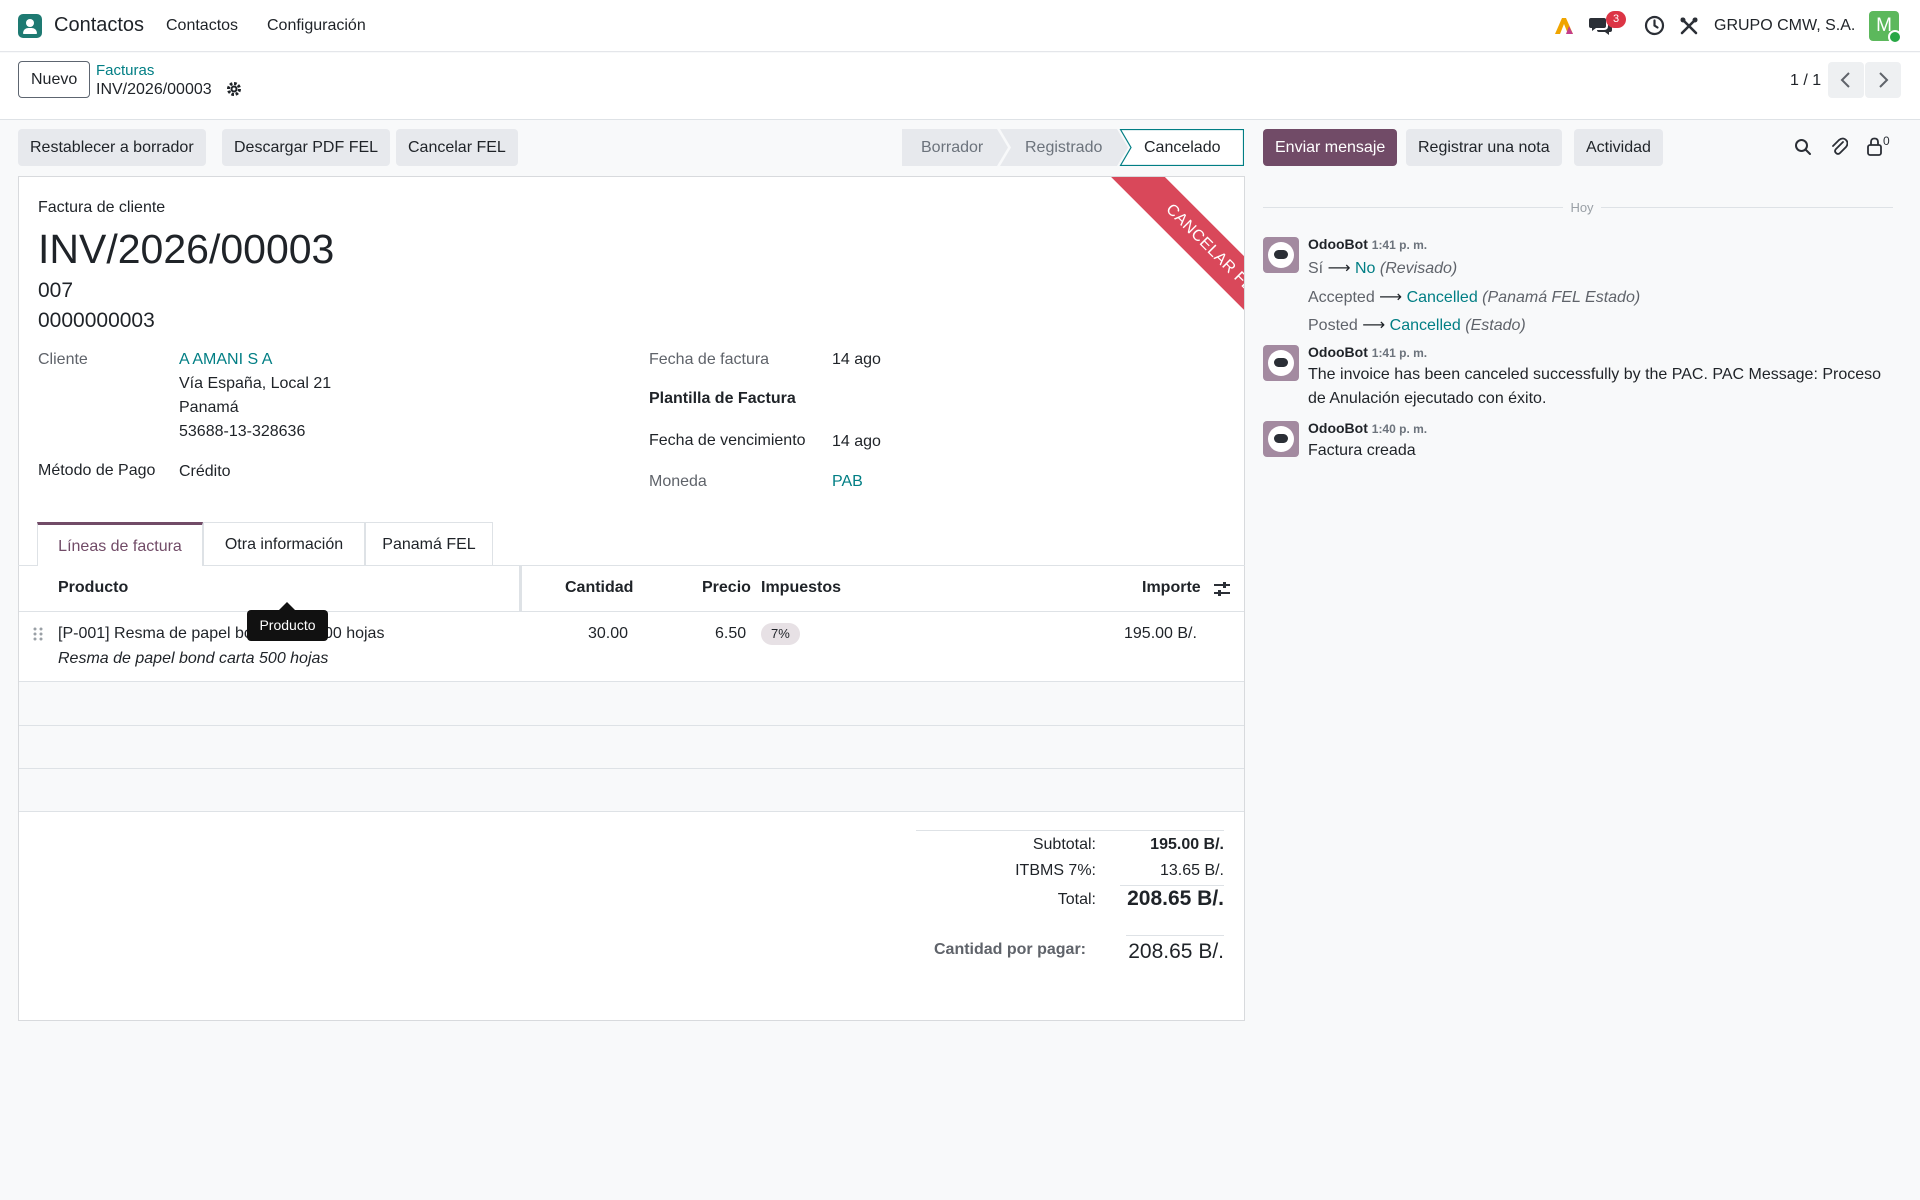  Describe the element at coordinates (1885, 27) in the screenshot. I see `user-avatar: M` at that location.